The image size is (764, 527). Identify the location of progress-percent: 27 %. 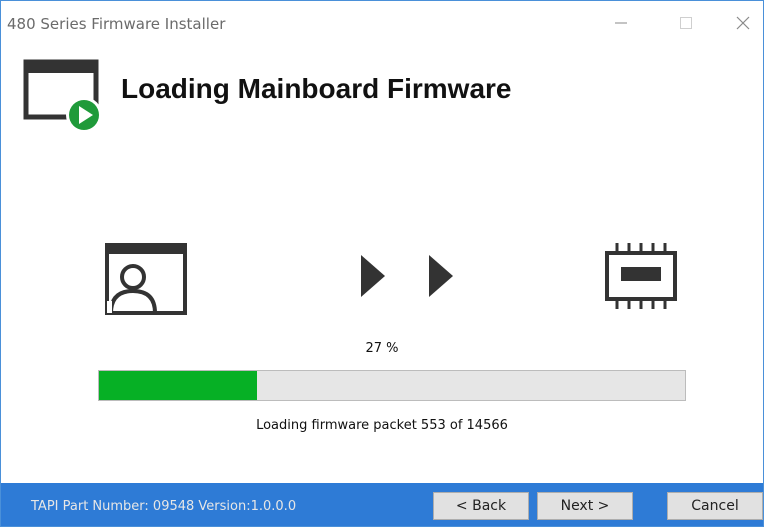
(382, 348).